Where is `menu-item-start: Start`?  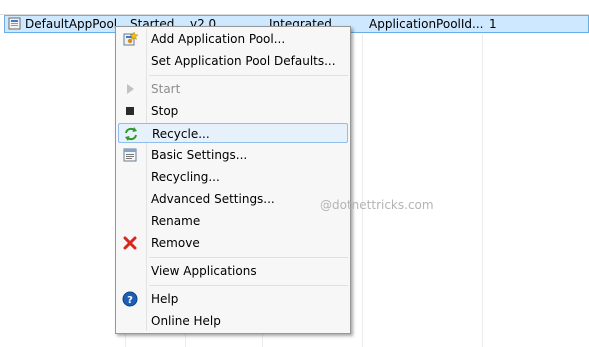 menu-item-start: Start is located at coordinates (233, 89).